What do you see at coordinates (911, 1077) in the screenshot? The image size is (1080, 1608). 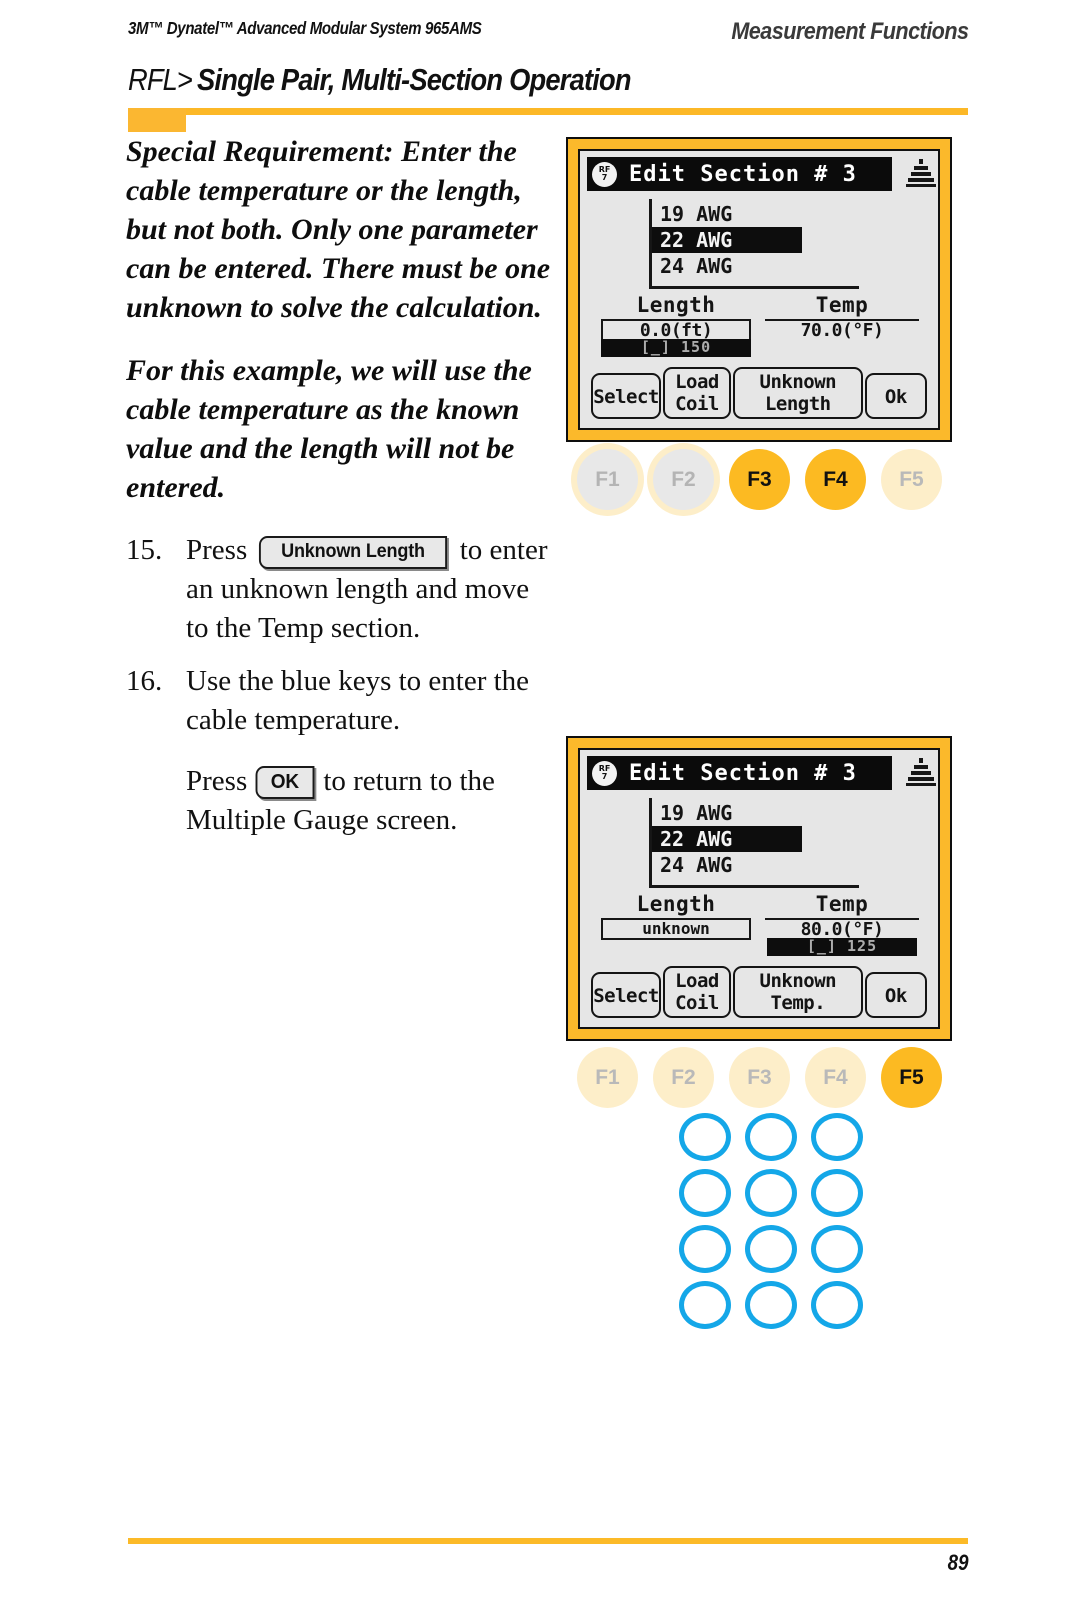 I see `fkey-f5-screen2: F5` at bounding box center [911, 1077].